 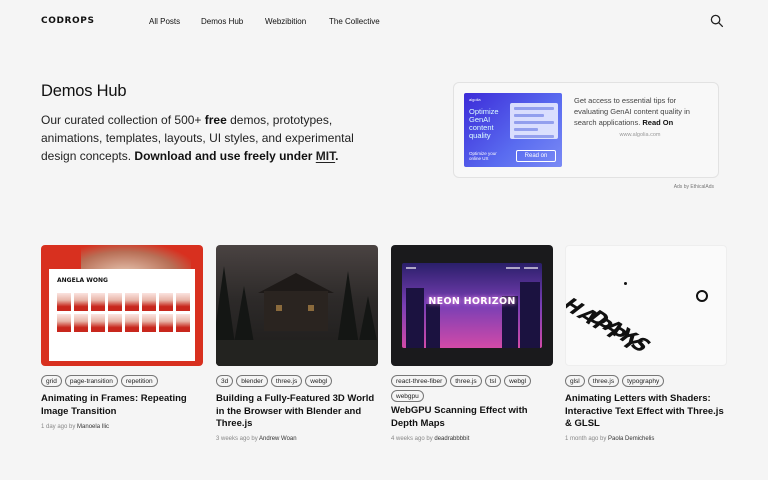 I want to click on ad-brand: algolia, so click(x=475, y=99).